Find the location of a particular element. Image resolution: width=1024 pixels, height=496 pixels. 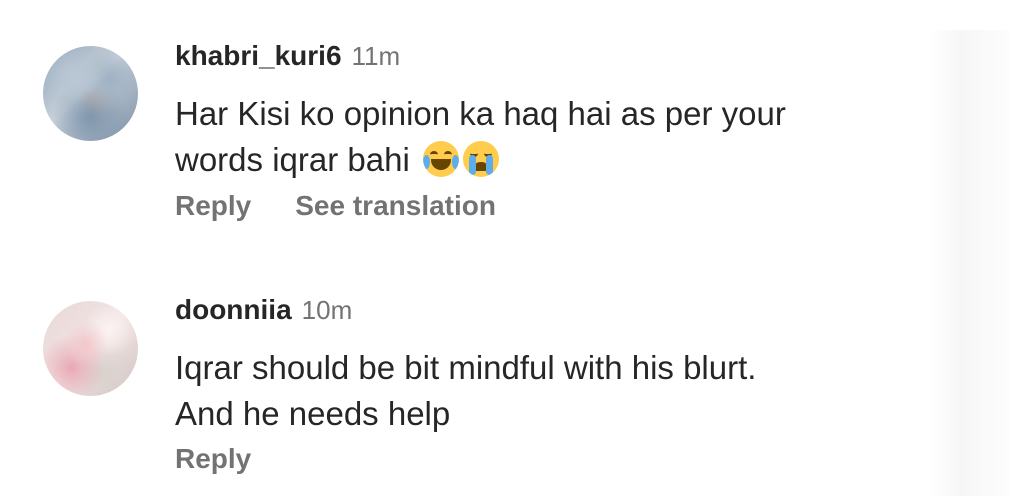

comment-text-line: words iqrar bahi is located at coordinates (292, 159).